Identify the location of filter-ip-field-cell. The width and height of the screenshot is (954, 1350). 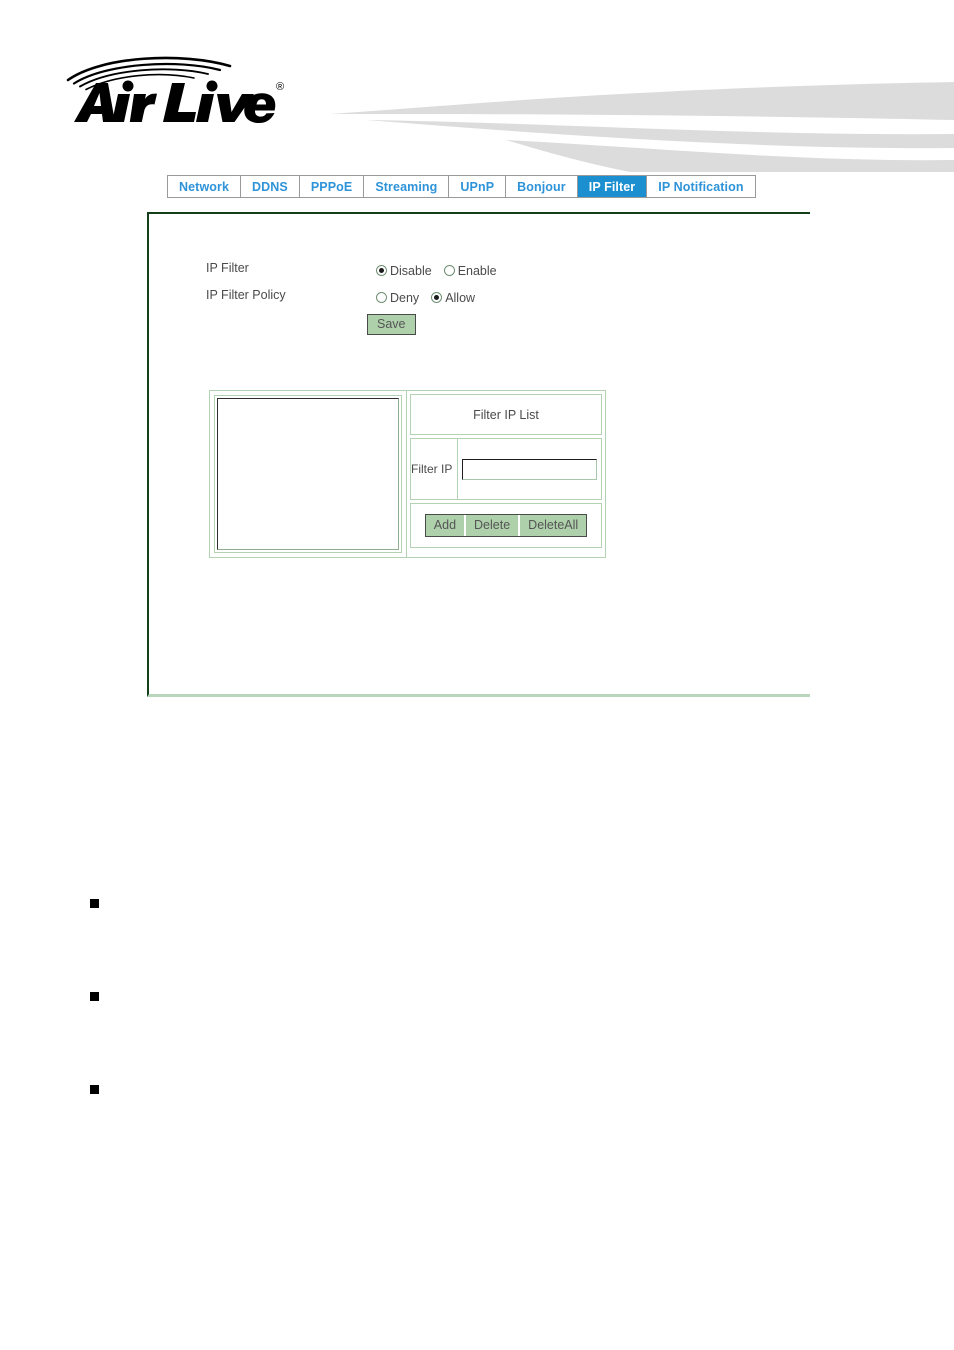
(530, 469).